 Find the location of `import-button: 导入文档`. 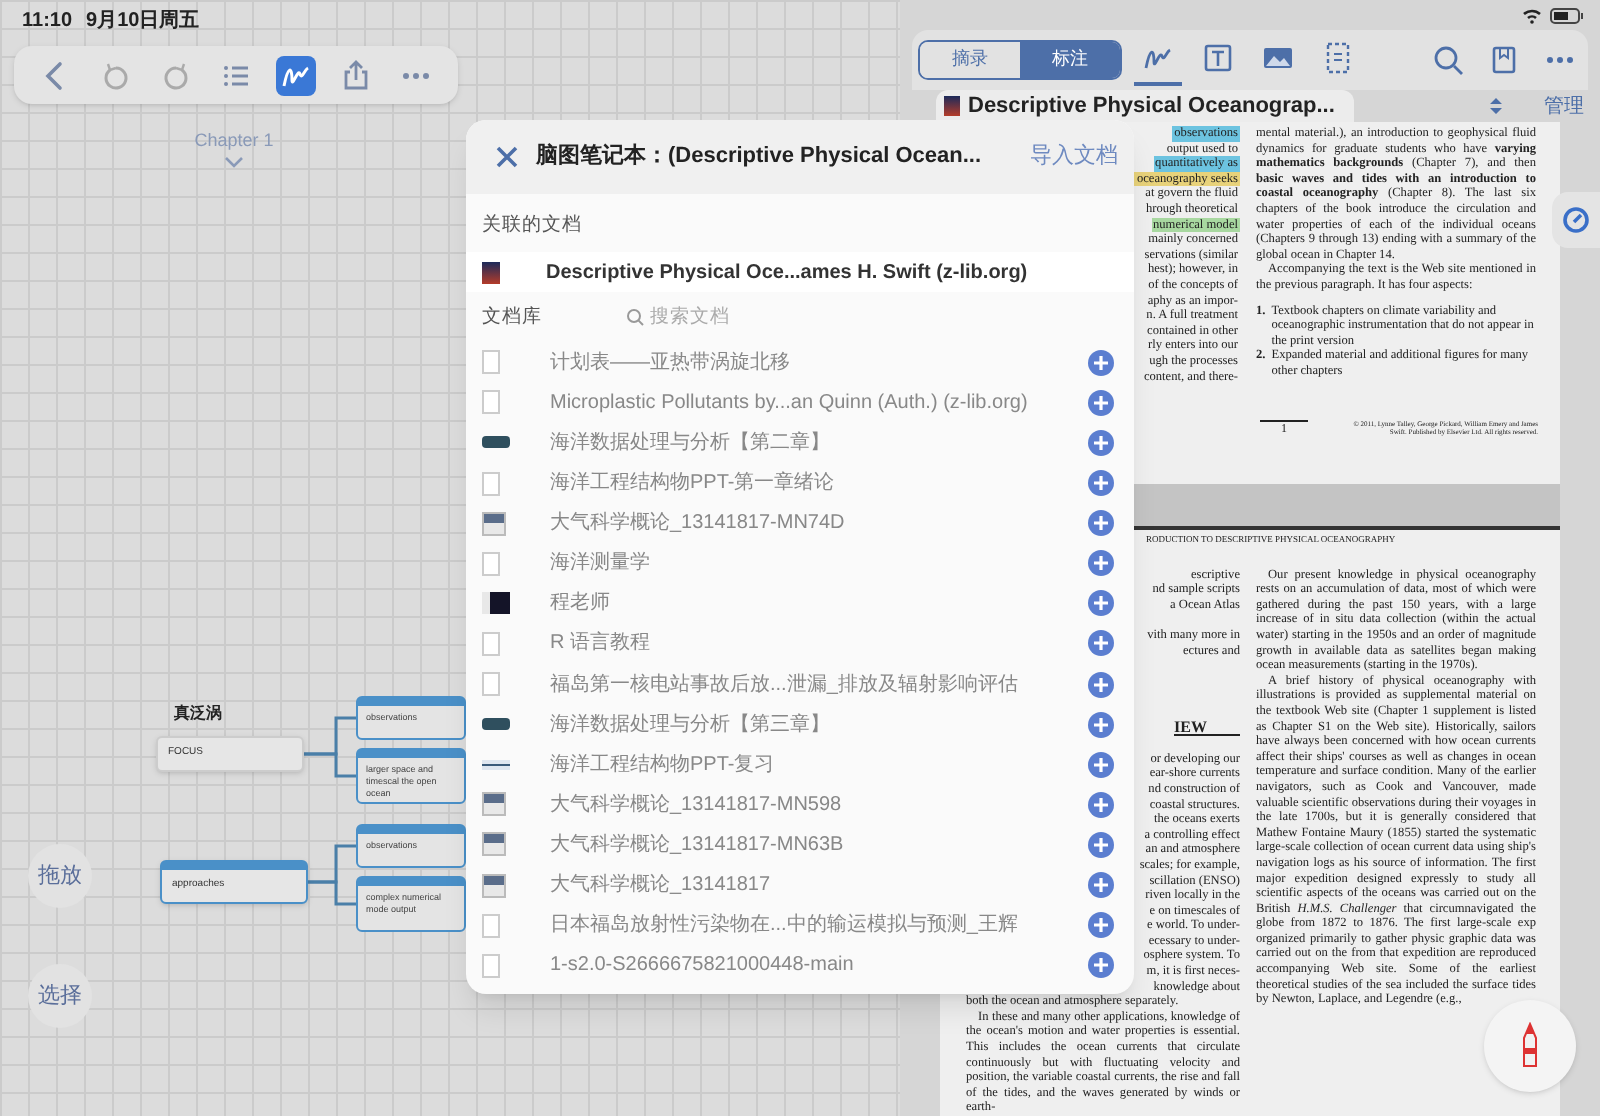

import-button: 导入文档 is located at coordinates (1074, 157).